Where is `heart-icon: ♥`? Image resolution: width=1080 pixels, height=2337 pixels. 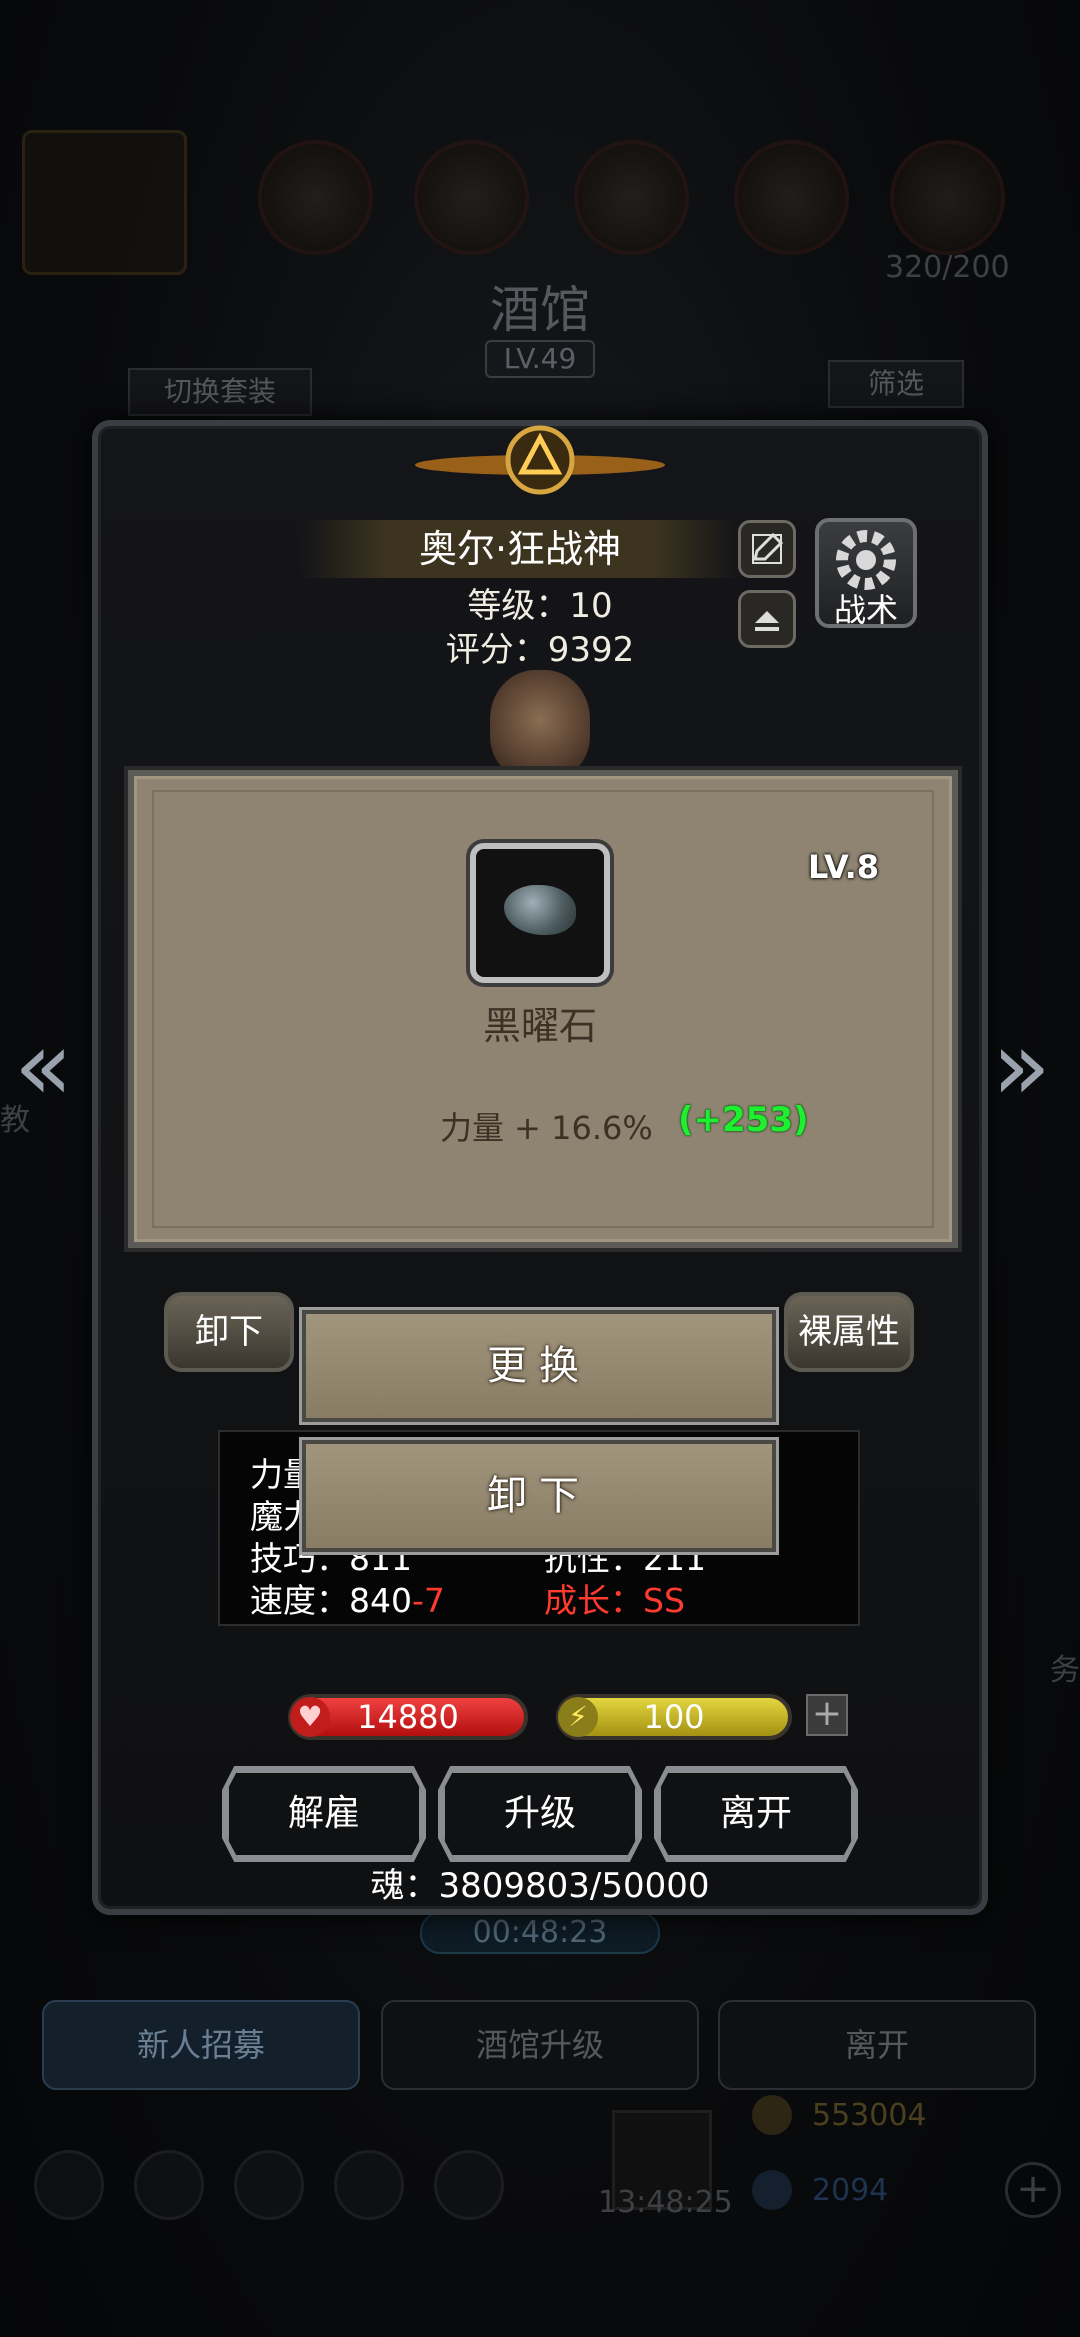
heart-icon: ♥ is located at coordinates (310, 1717).